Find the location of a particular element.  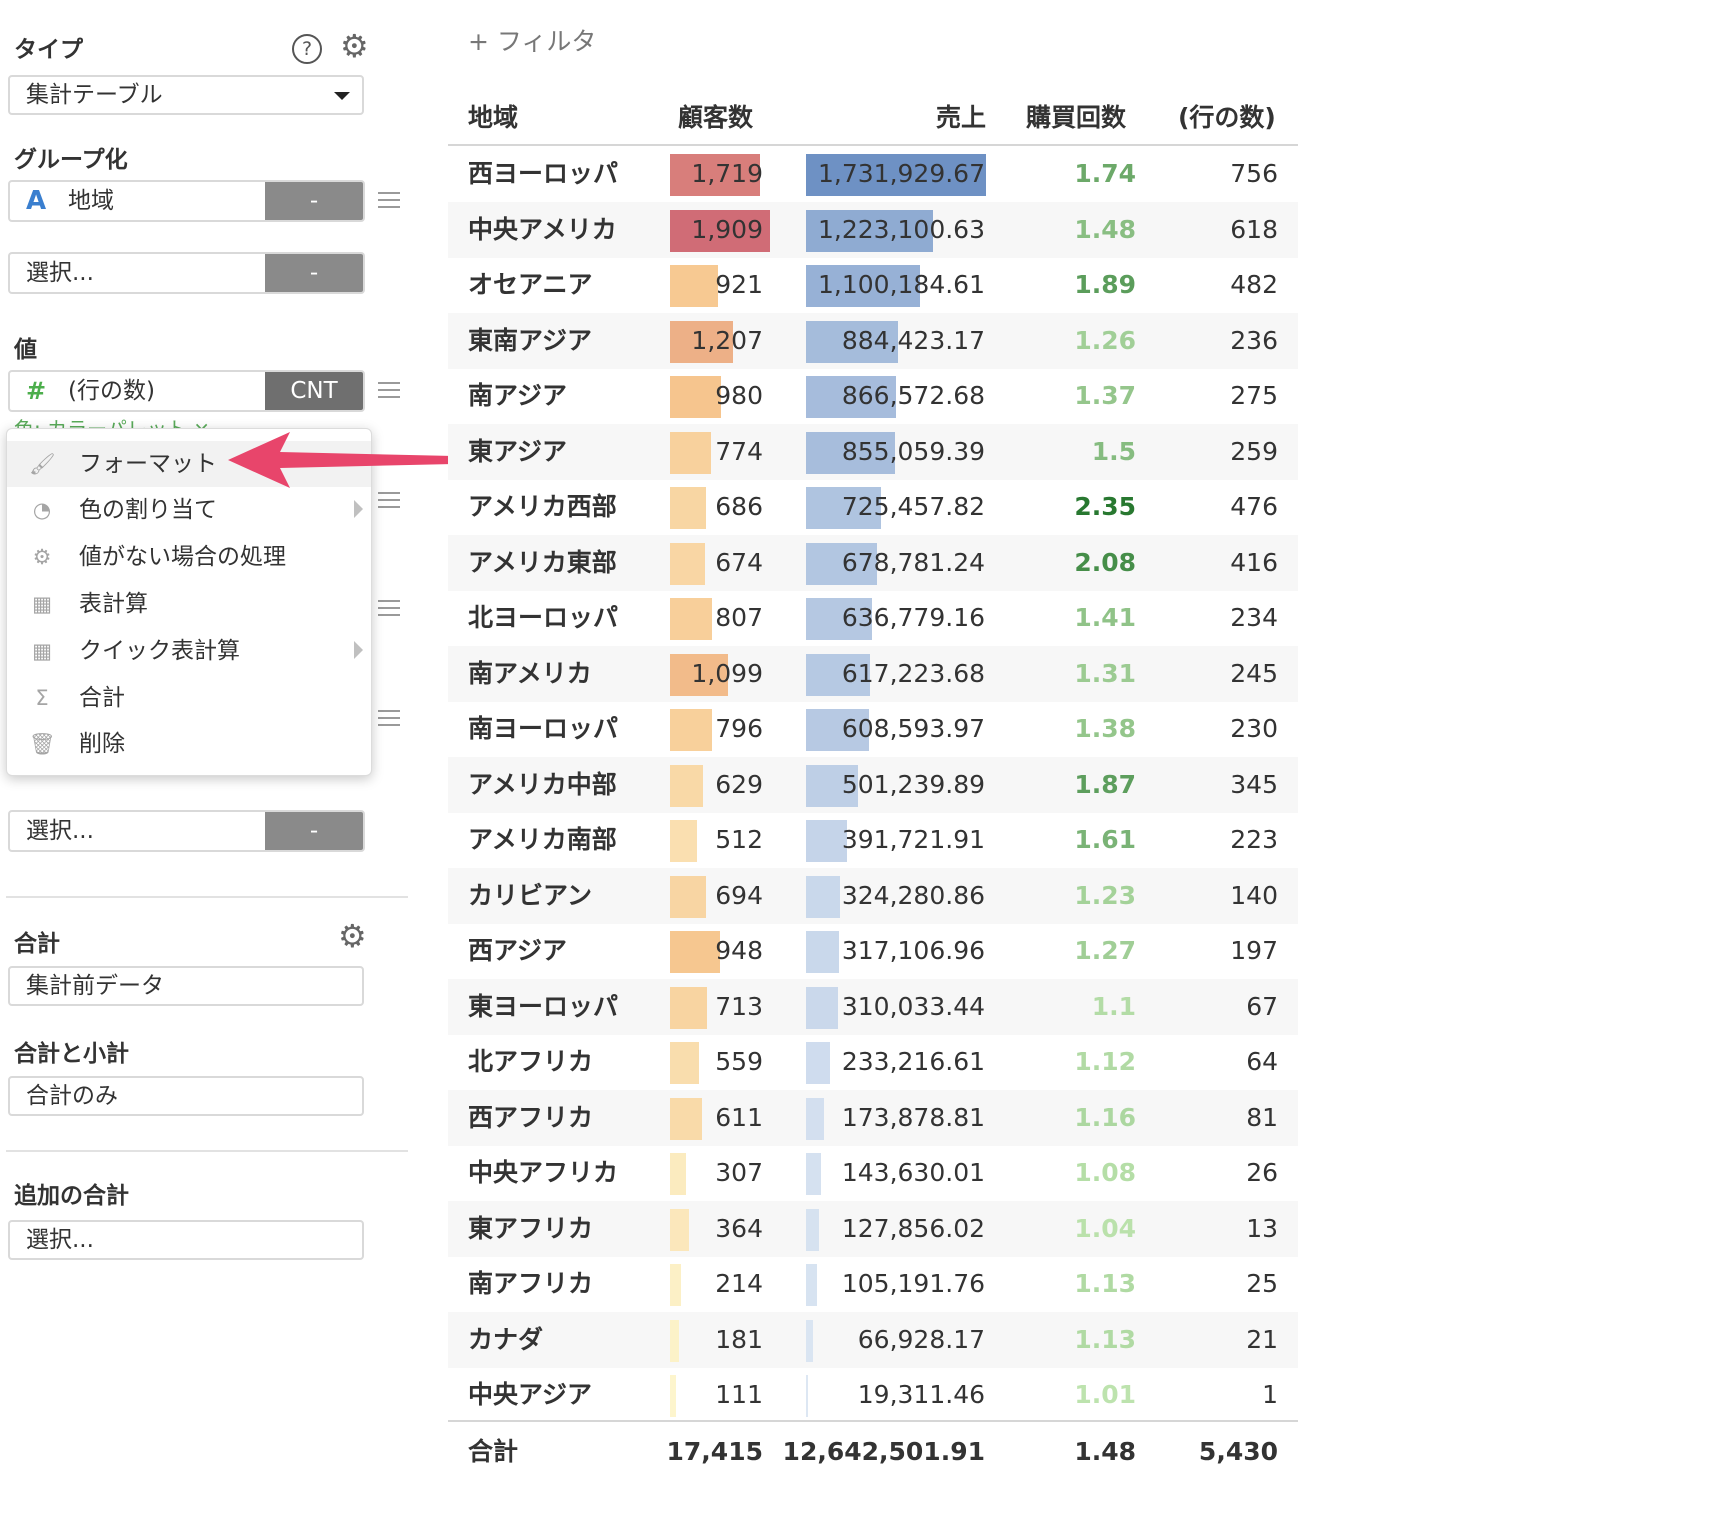

trash-icon: 🗑 is located at coordinates (42, 744).